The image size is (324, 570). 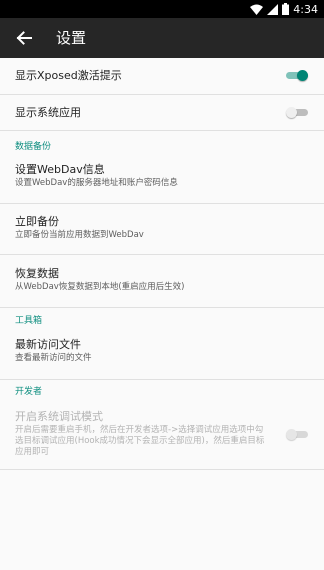 I want to click on setting-title: 开启系统调试模式, so click(x=59, y=416).